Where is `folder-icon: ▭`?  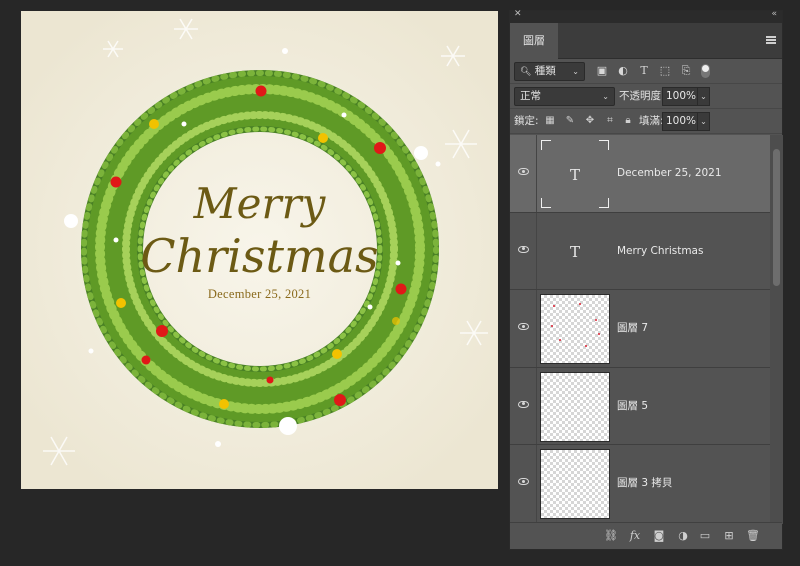
folder-icon: ▭ is located at coordinates (705, 536).